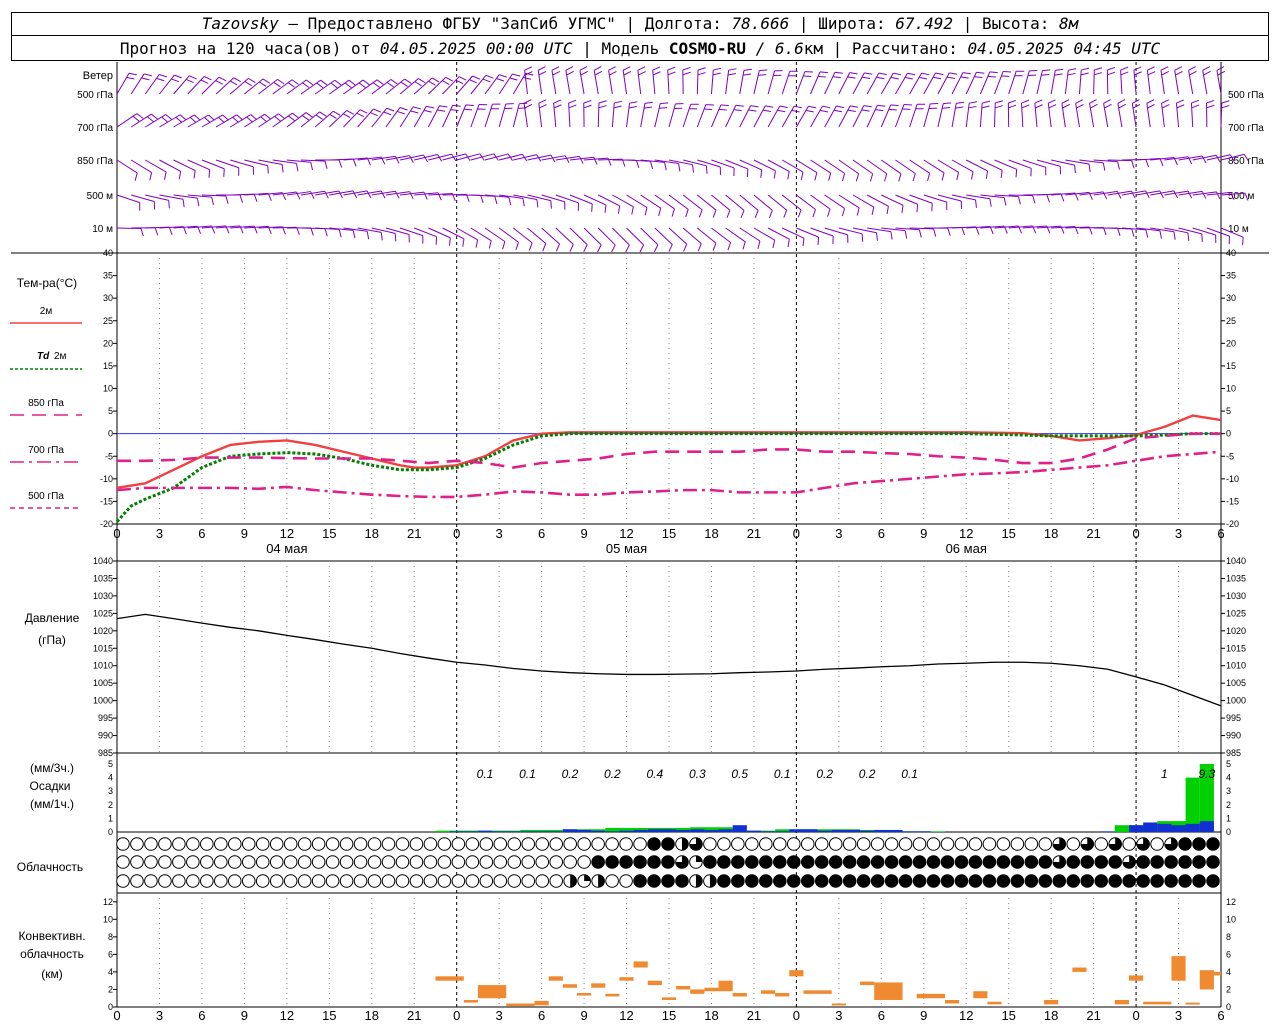 The width and height of the screenshot is (1280, 1024). I want to click on precip-1h-bar, so click(654, 830).